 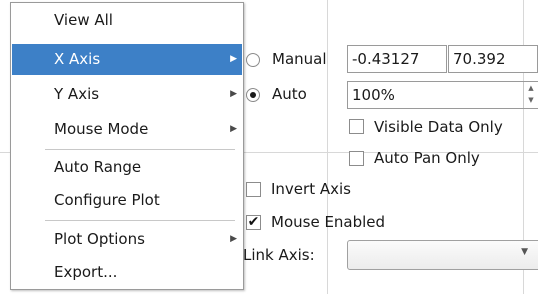 What do you see at coordinates (530, 95) in the screenshot?
I see `spinbox-arrows-icon: ▲ ▼` at bounding box center [530, 95].